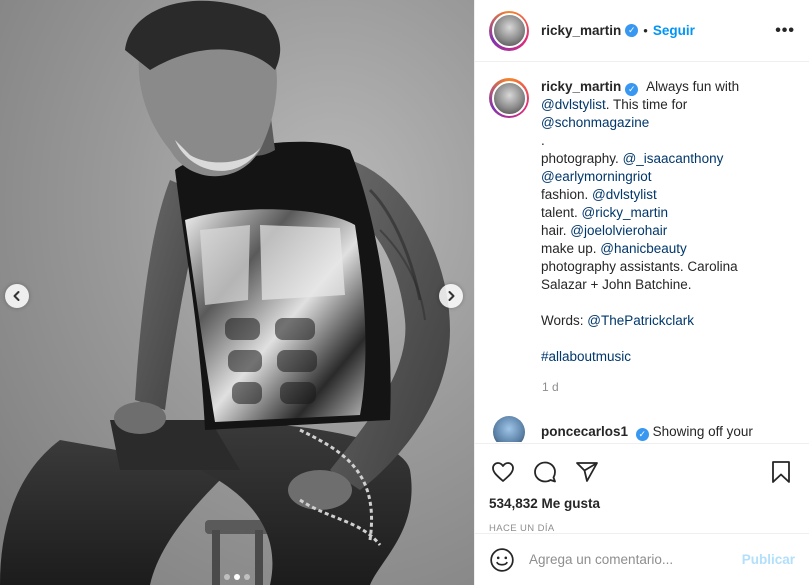 This screenshot has height=585, width=809. I want to click on mention-link: @schonmagazine, so click(595, 122).